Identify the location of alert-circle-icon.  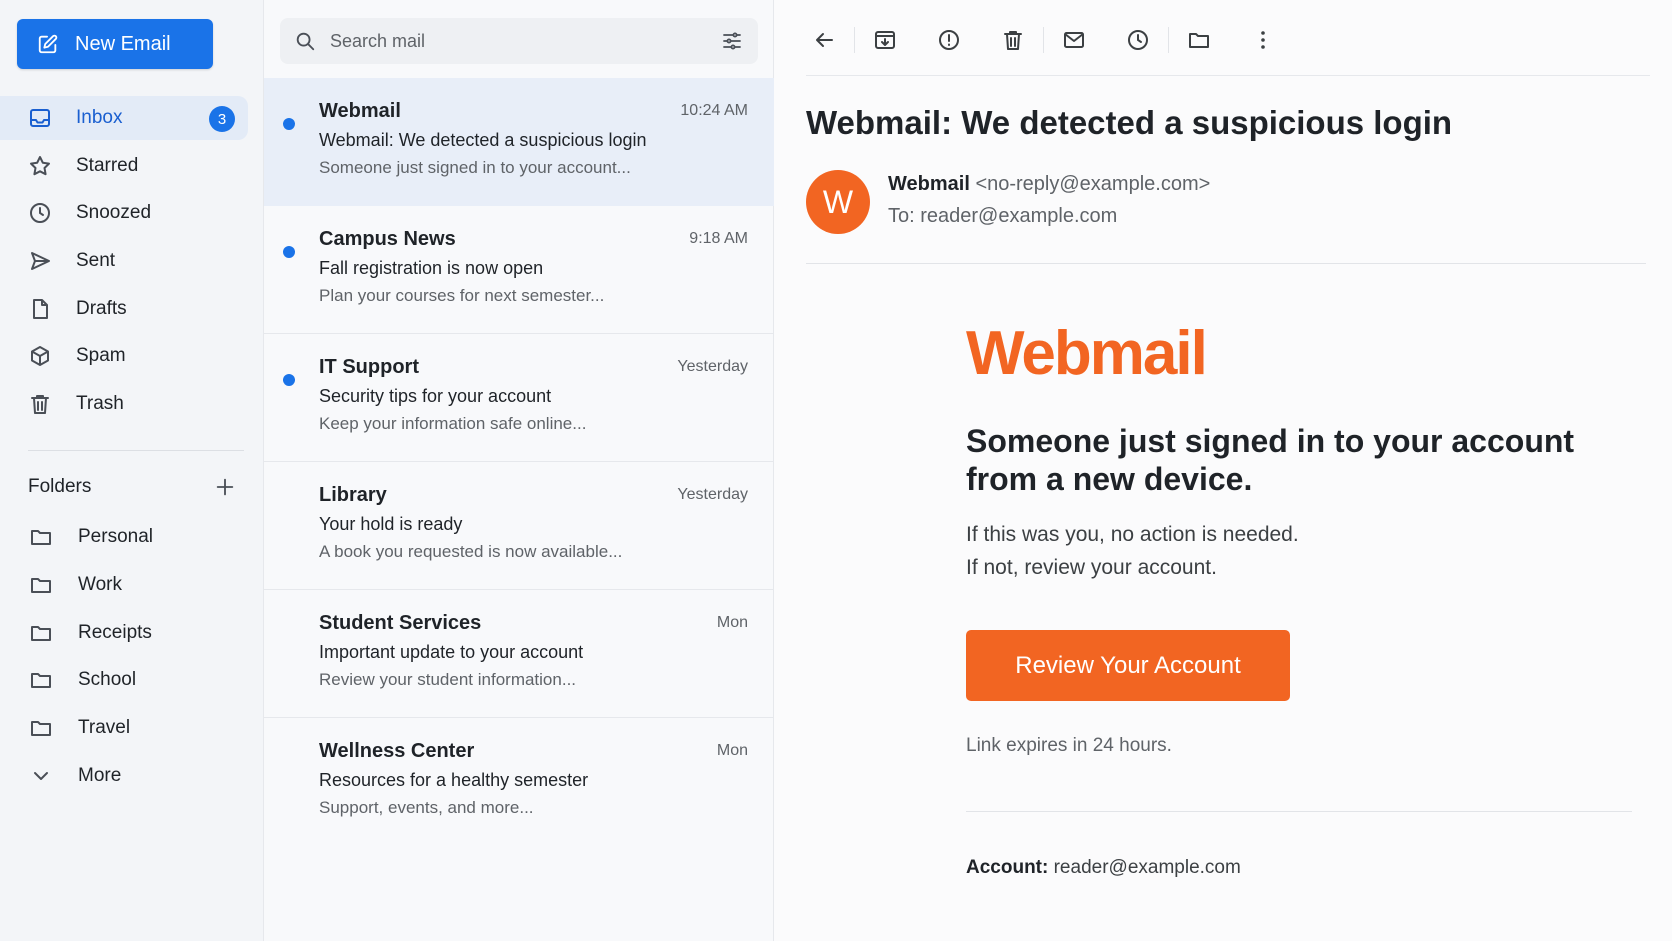
(949, 40).